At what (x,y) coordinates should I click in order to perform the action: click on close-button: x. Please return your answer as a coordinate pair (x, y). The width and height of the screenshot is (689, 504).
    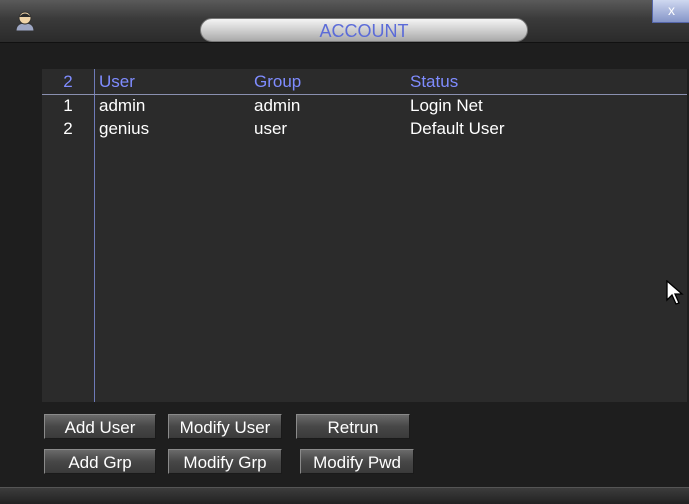
    Looking at the image, I should click on (670, 11).